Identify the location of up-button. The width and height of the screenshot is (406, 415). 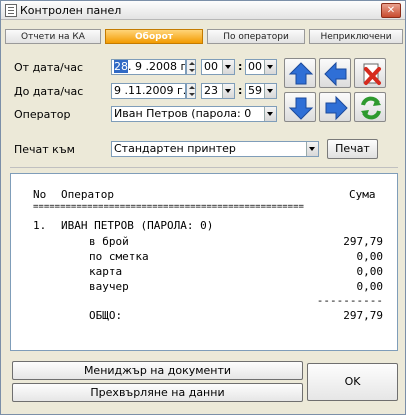
(300, 73).